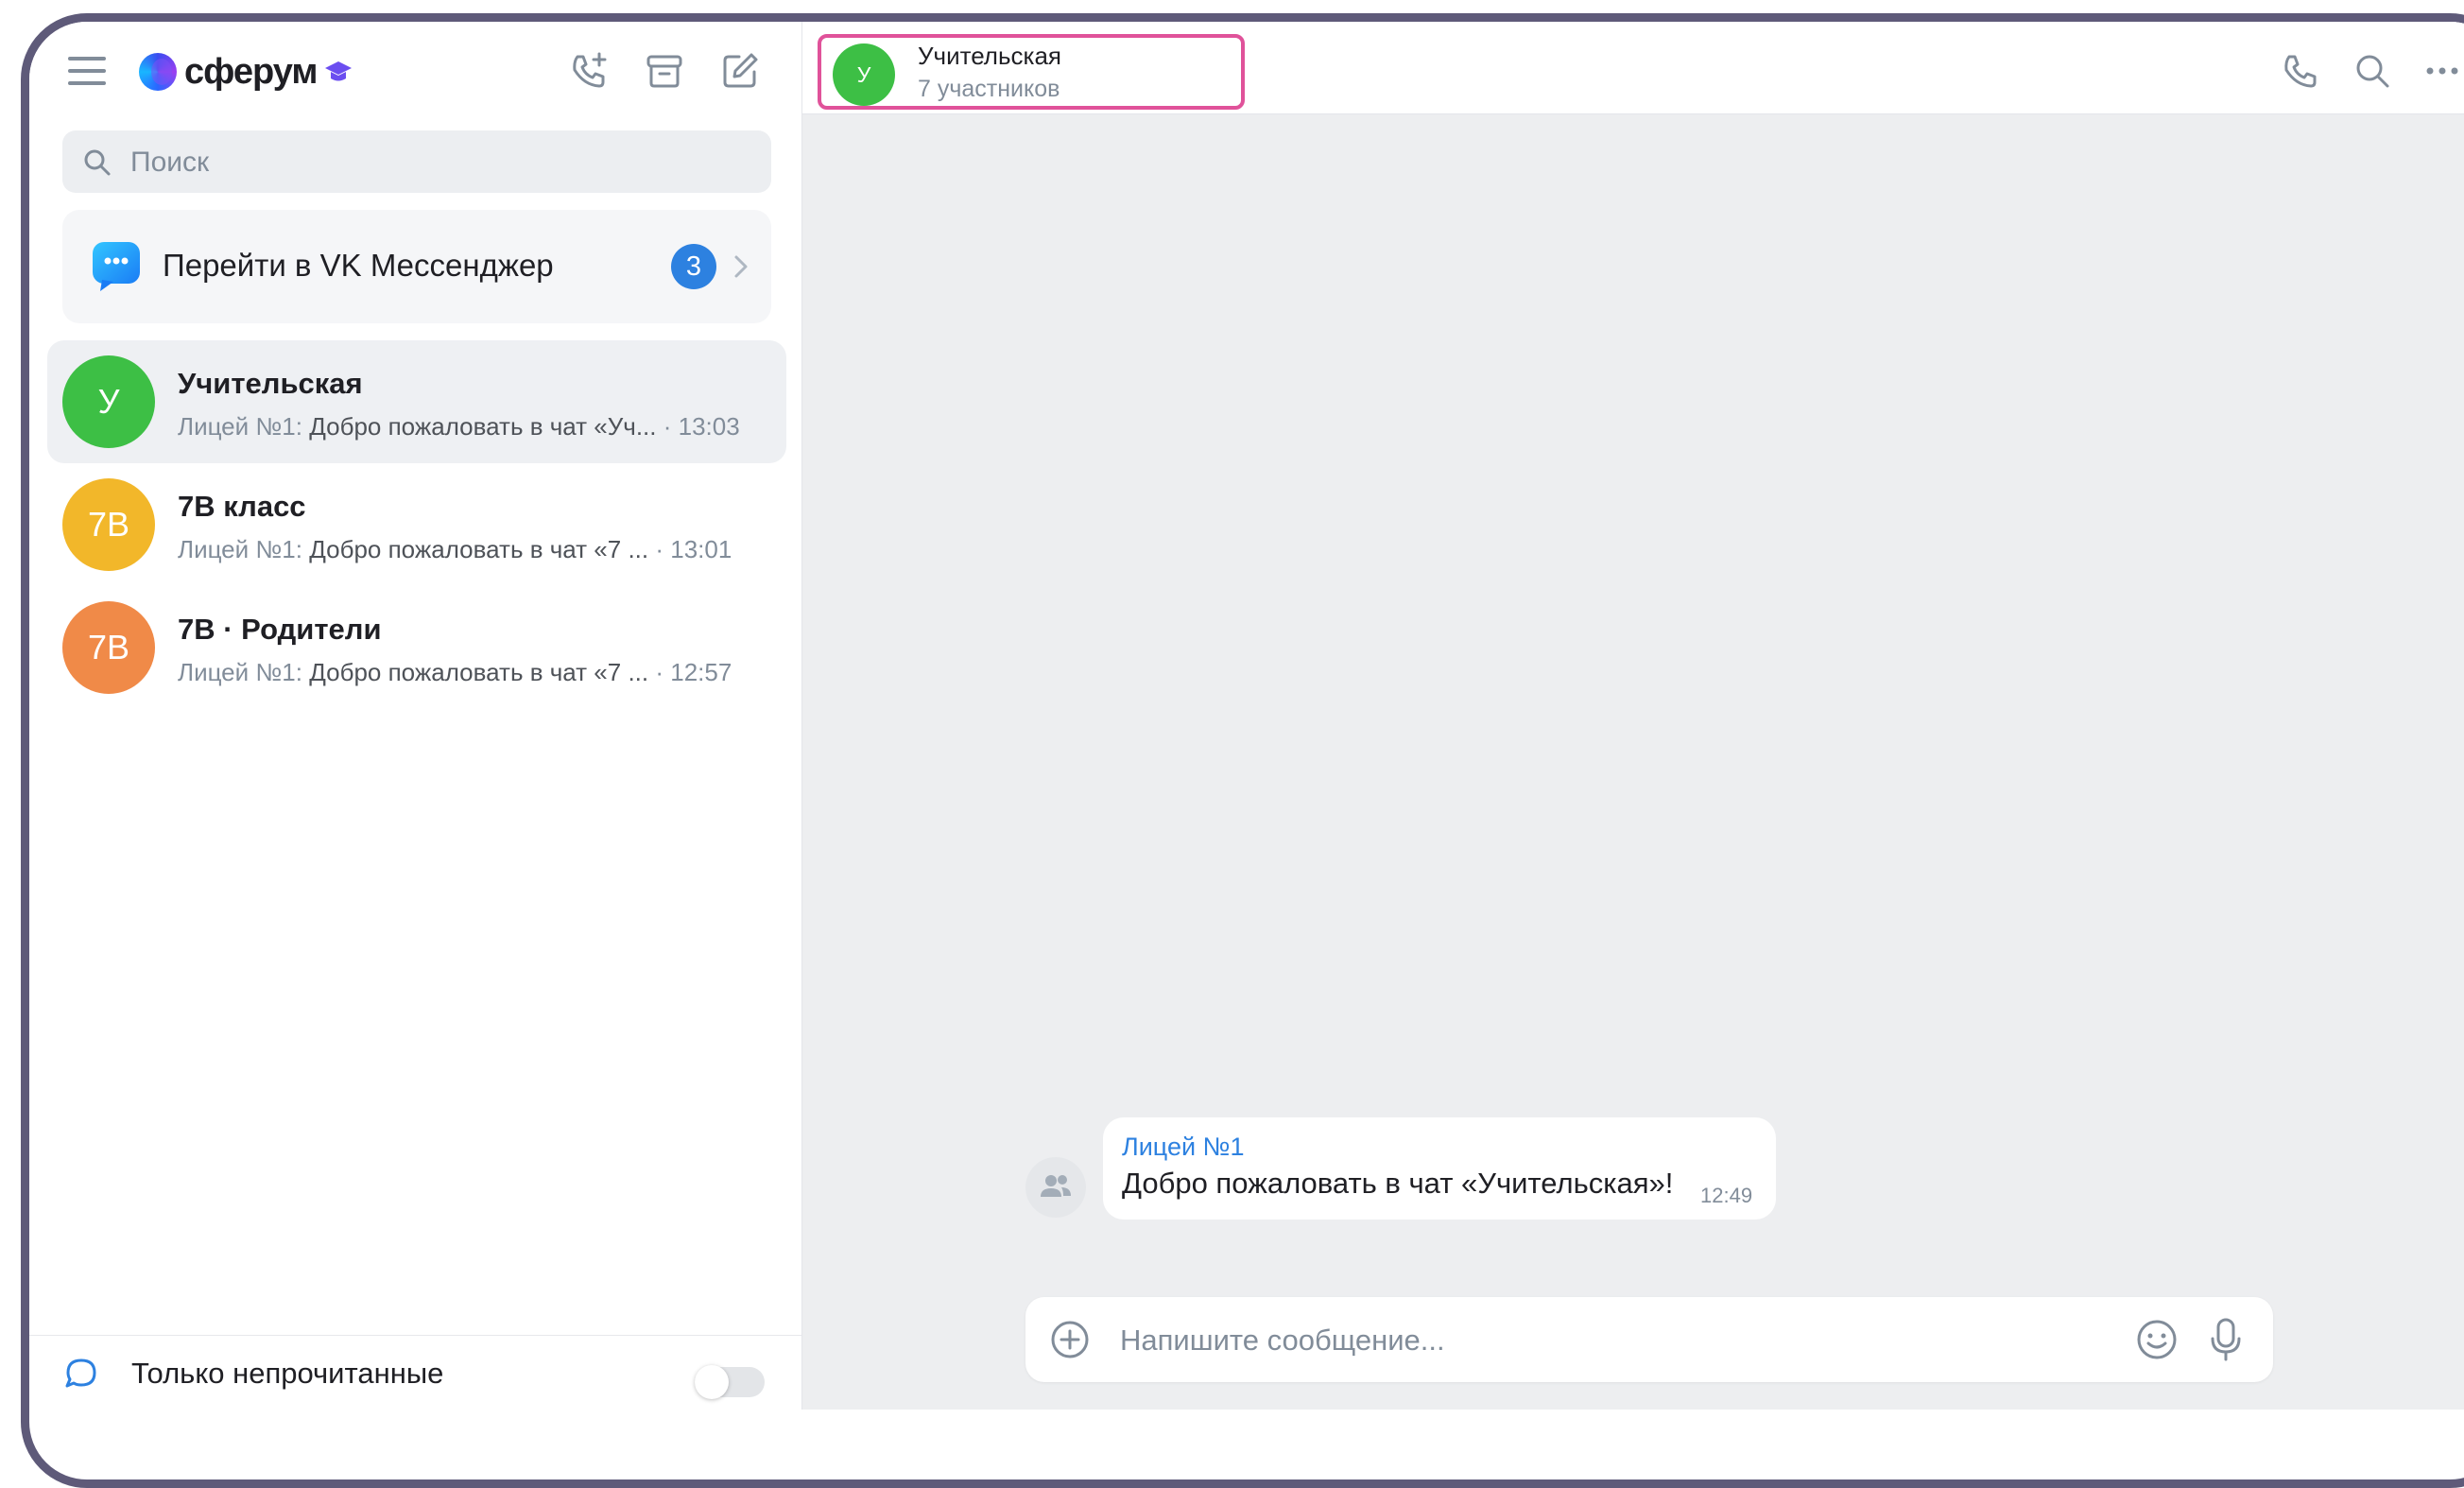 The width and height of the screenshot is (2464, 1488). I want to click on group-icon, so click(1056, 1186).